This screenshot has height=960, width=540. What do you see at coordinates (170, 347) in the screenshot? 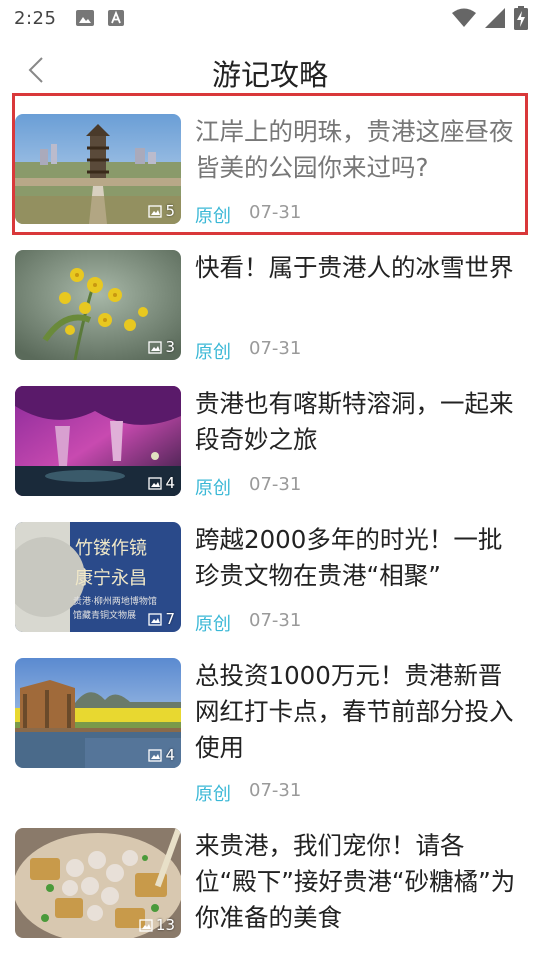
I see `image-count: 3` at bounding box center [170, 347].